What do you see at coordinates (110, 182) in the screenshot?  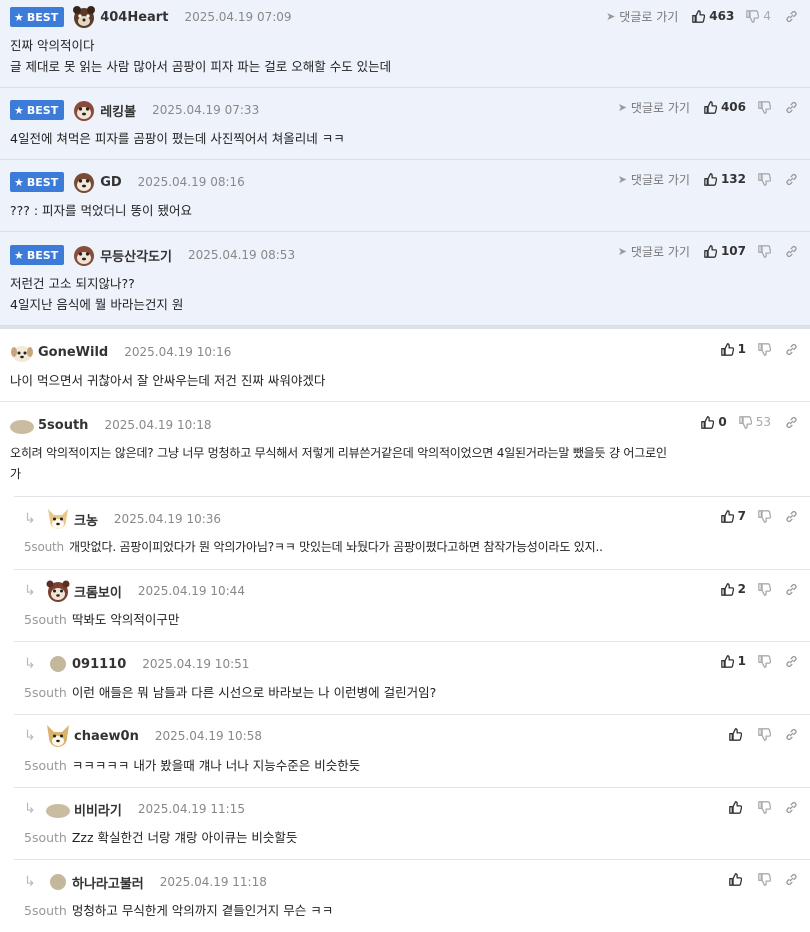 I see `author-name: GD` at bounding box center [110, 182].